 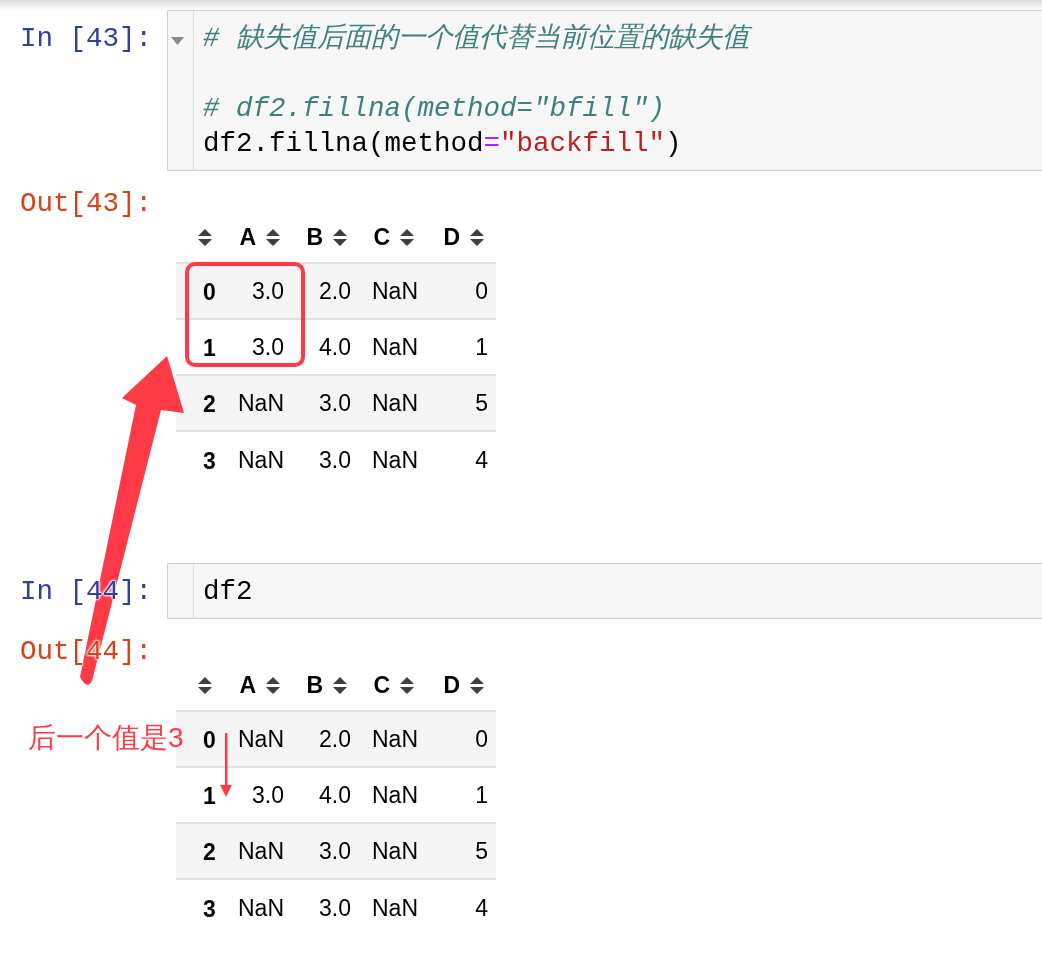 What do you see at coordinates (106, 738) in the screenshot?
I see `annotation-text: 后一个值是3` at bounding box center [106, 738].